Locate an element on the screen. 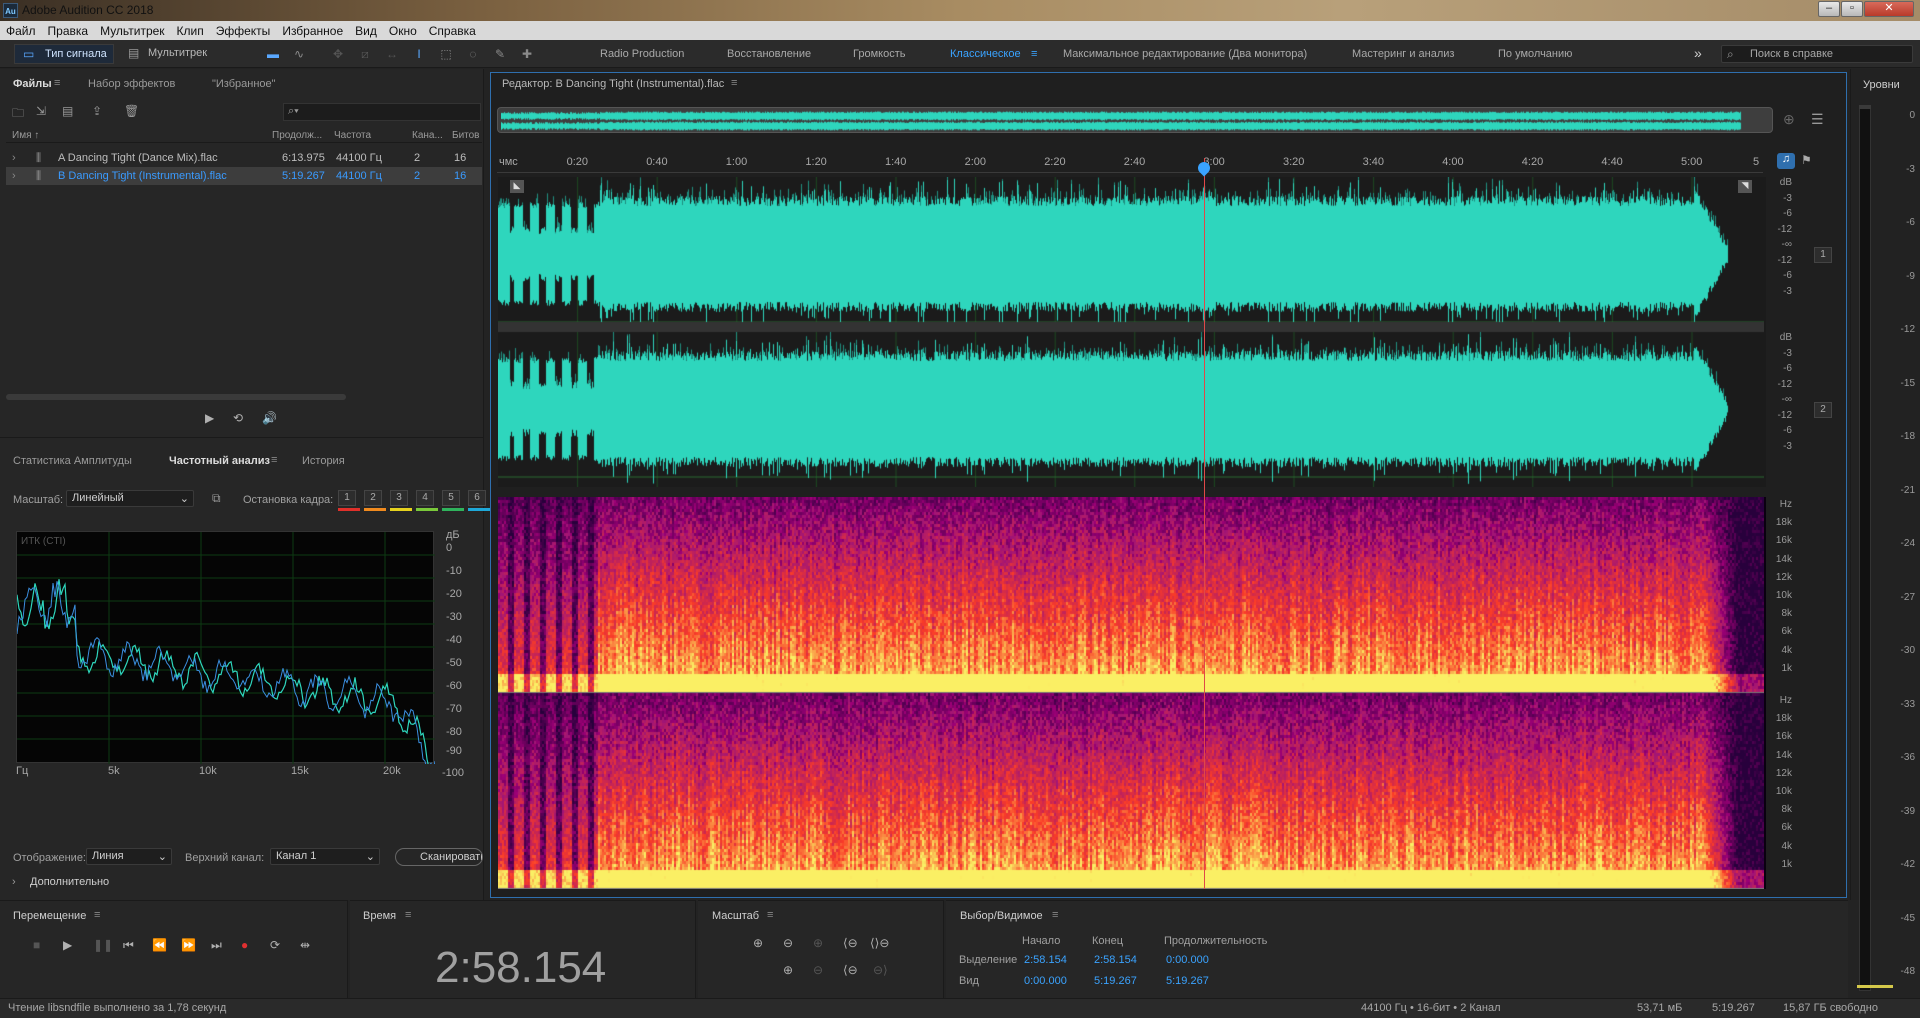  skip-selection-icon: ⇹ is located at coordinates (305, 945).